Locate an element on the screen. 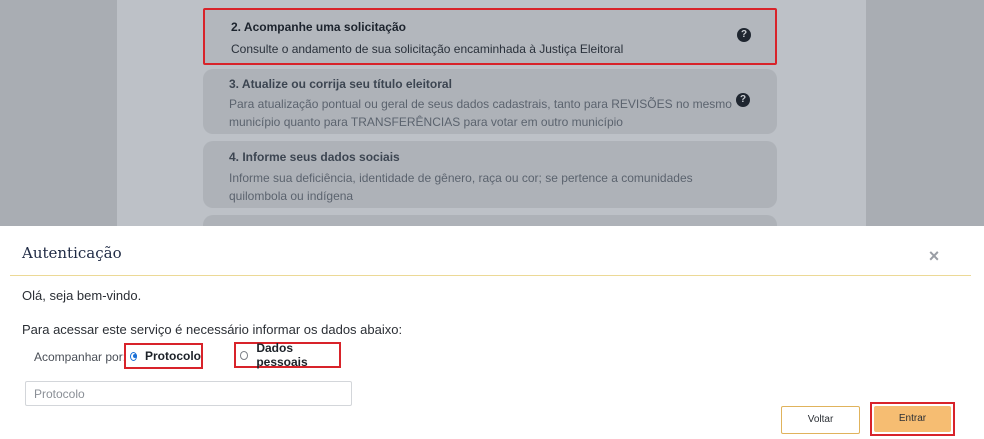 The height and width of the screenshot is (439, 984). close-icon: × is located at coordinates (934, 256).